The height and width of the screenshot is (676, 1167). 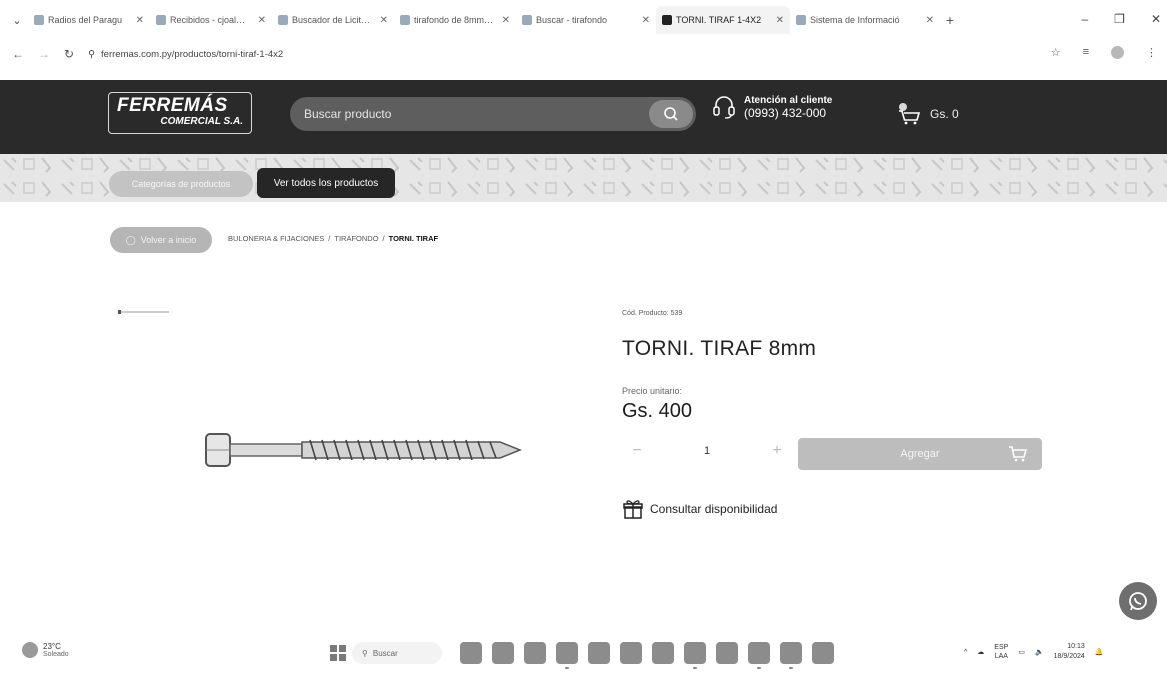 I want to click on cloud-icon: ☁, so click(x=980, y=652).